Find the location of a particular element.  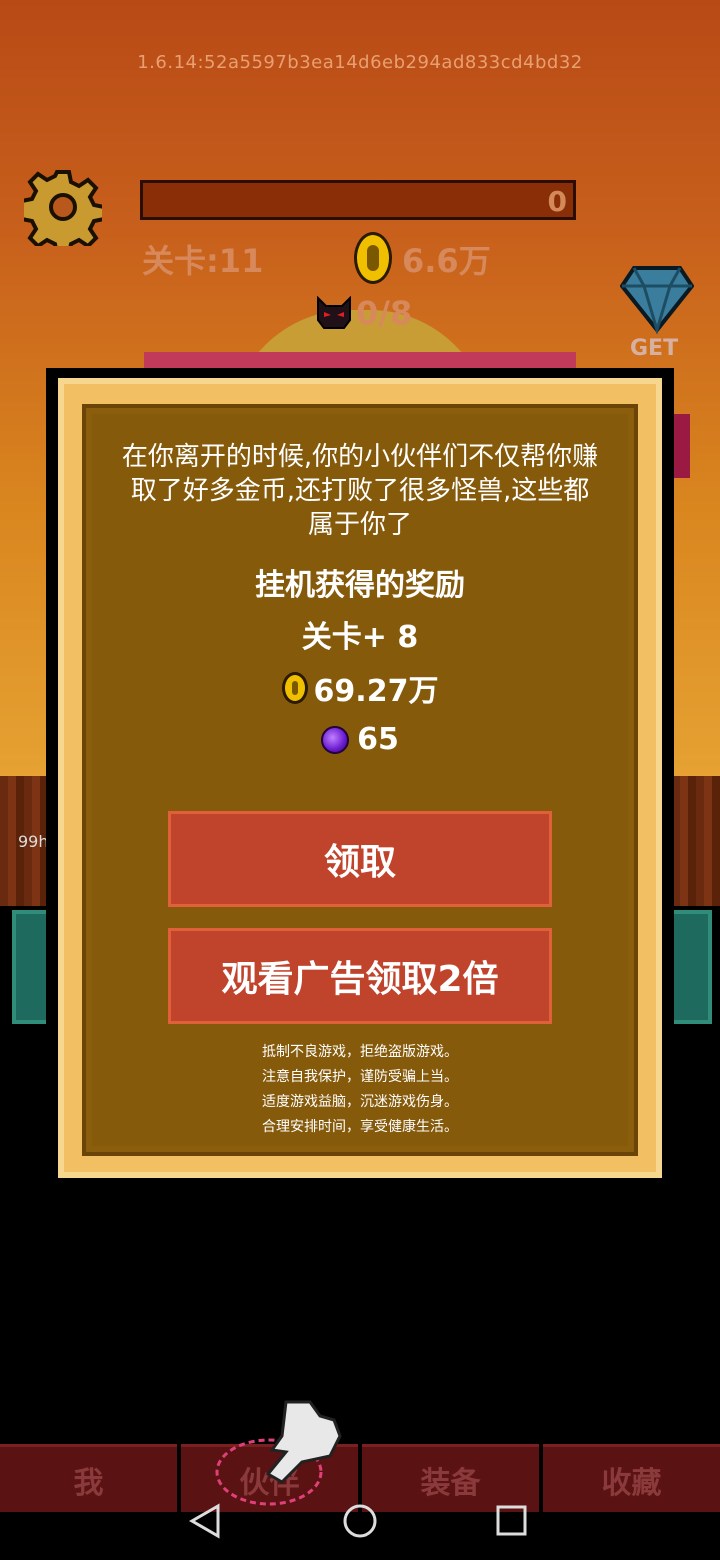

reward-title: 挂机获得的奖励 is located at coordinates (360, 585).